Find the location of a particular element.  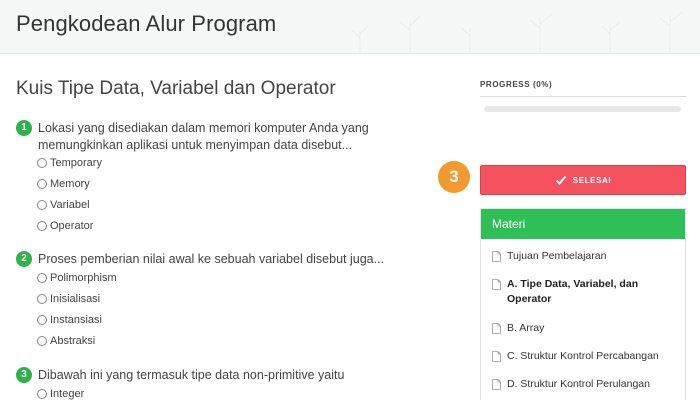

quiz-title: Kuis Tipe Data, Variabel dan Operator is located at coordinates (176, 88).